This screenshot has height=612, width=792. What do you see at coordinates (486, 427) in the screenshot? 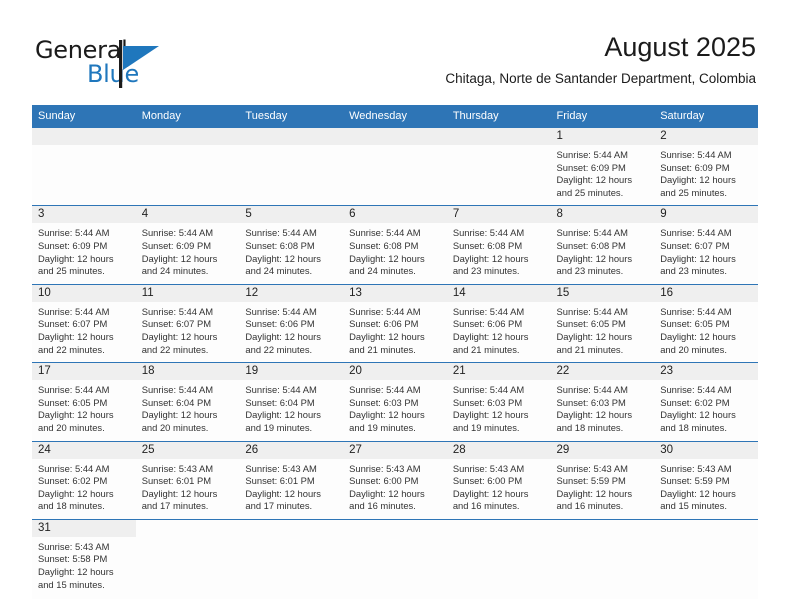
I see `daylight-text-line2: and 19 minutes.` at bounding box center [486, 427].